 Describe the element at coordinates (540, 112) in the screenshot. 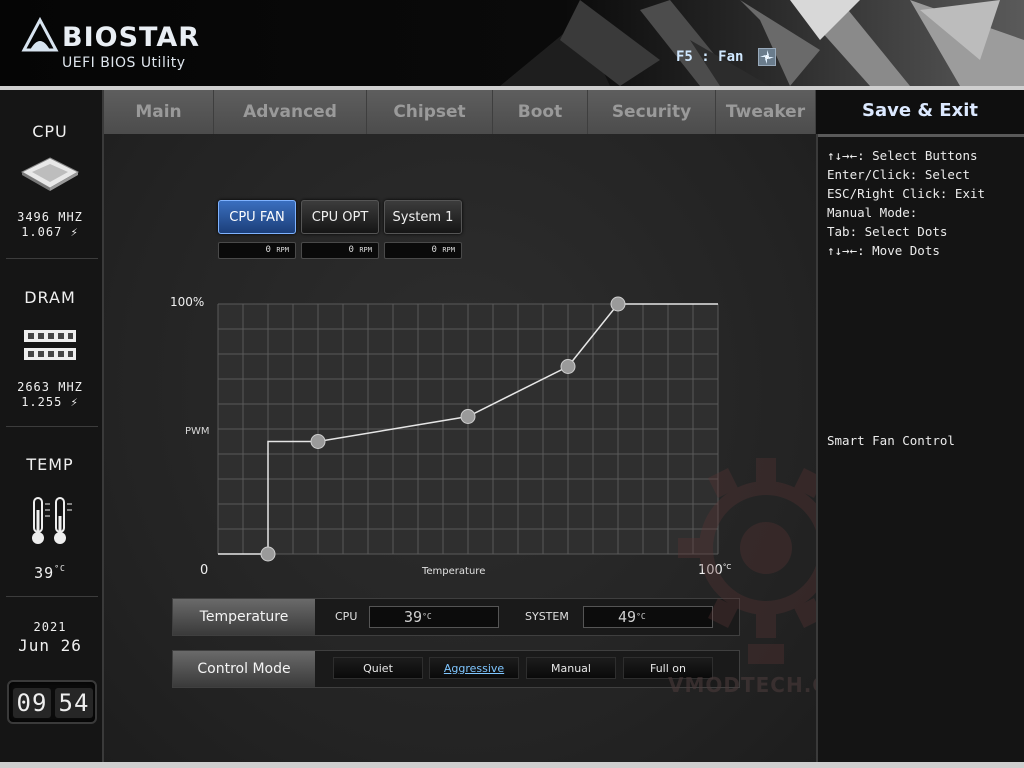

I see `tab-boot: Boot` at that location.